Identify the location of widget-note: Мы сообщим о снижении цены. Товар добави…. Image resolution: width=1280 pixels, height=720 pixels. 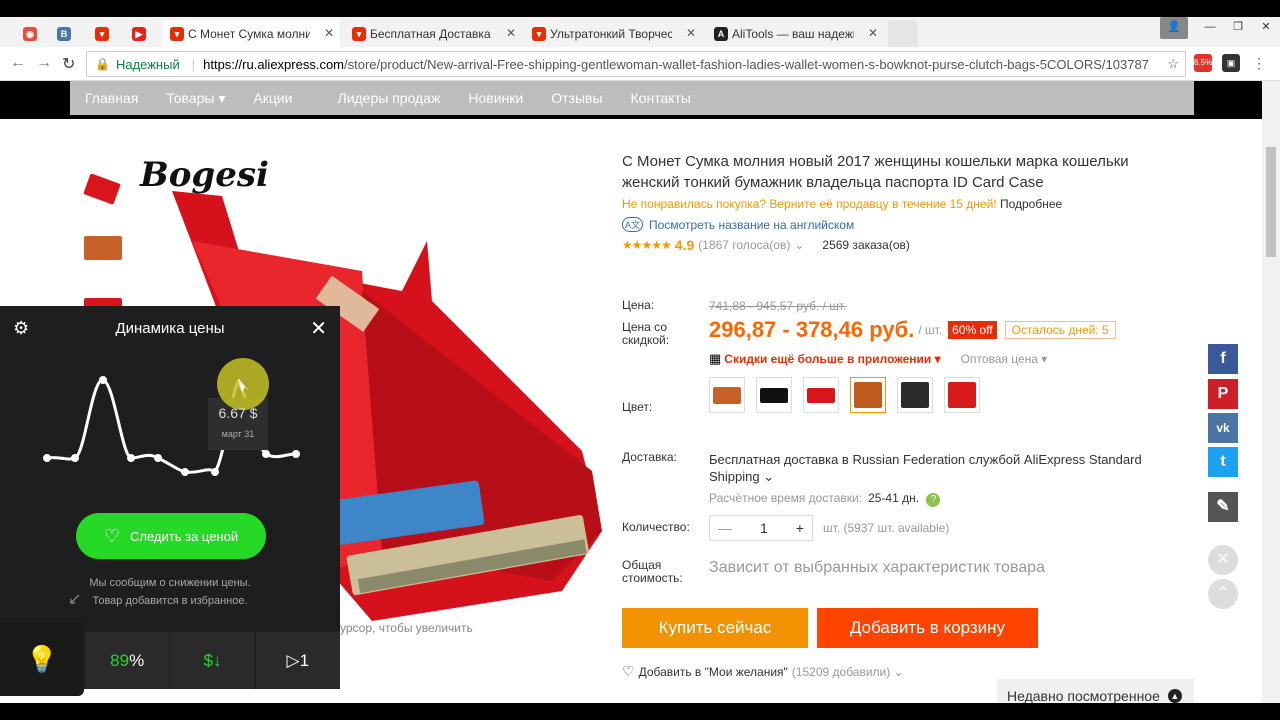
(170, 592).